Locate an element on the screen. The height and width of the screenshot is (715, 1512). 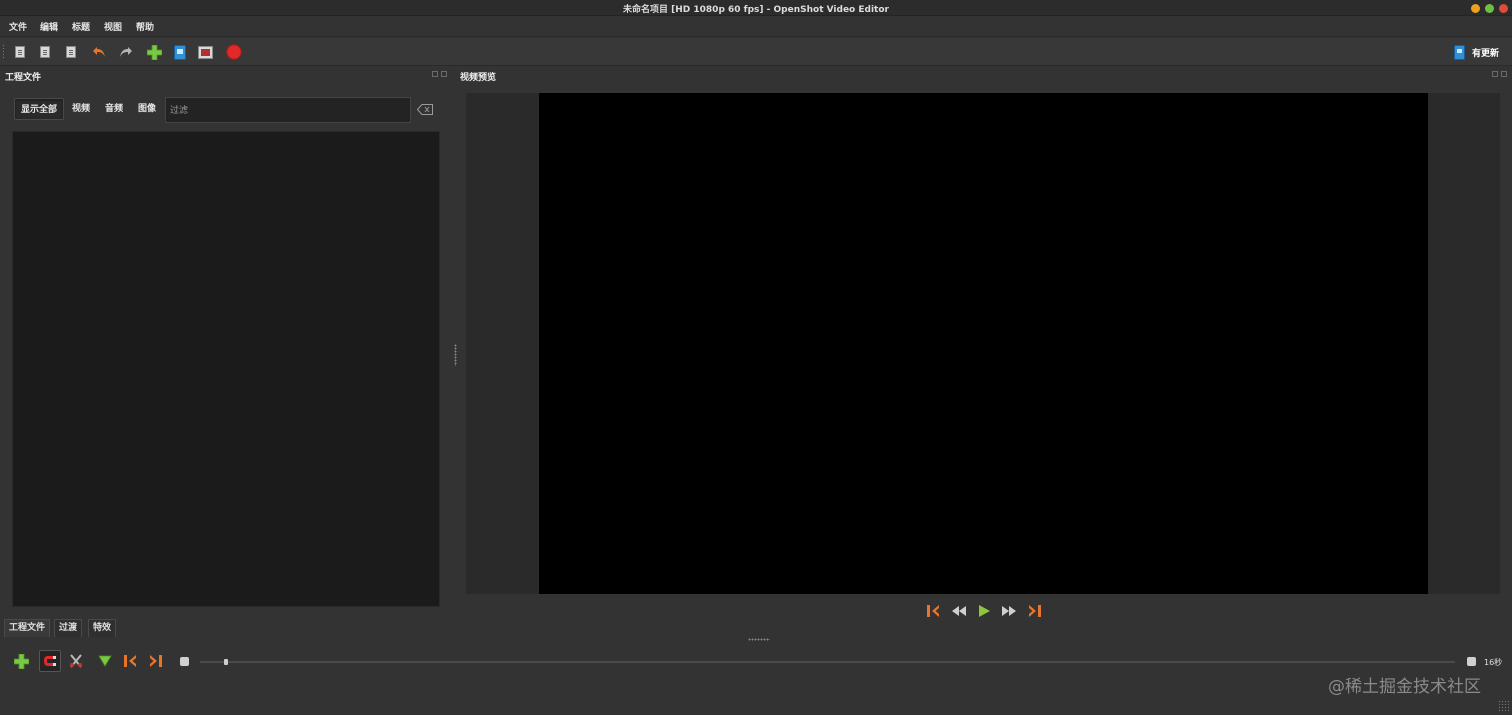
maximize-button is located at coordinates (1489, 8).